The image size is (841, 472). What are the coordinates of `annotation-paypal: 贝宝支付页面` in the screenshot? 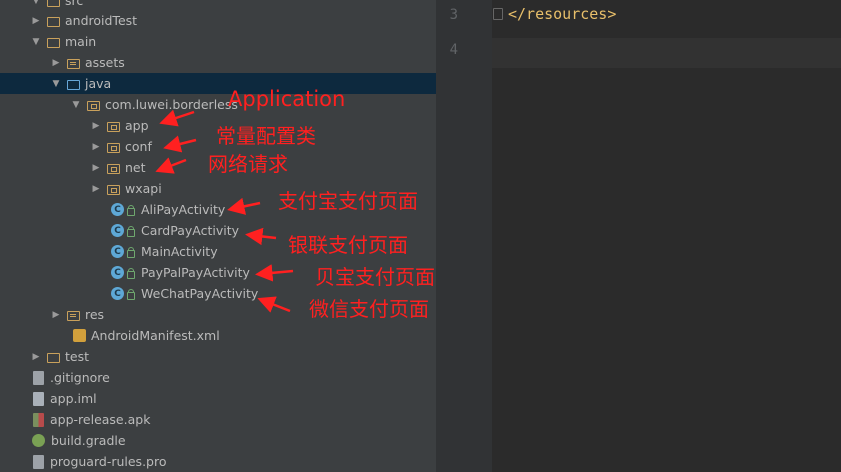 It's located at (375, 277).